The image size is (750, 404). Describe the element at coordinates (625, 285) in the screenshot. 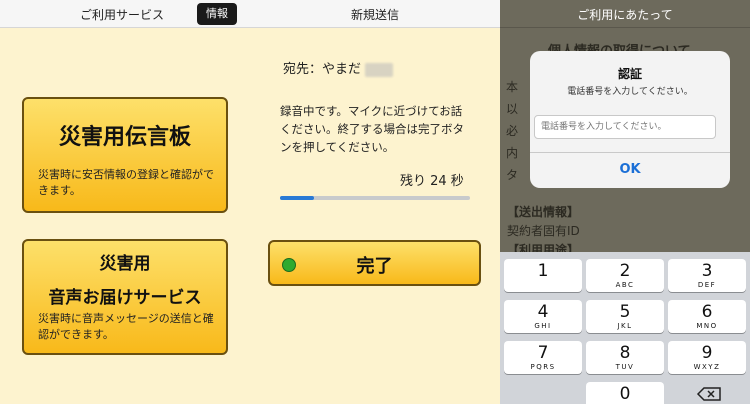

I see `key-letters: ABC` at that location.